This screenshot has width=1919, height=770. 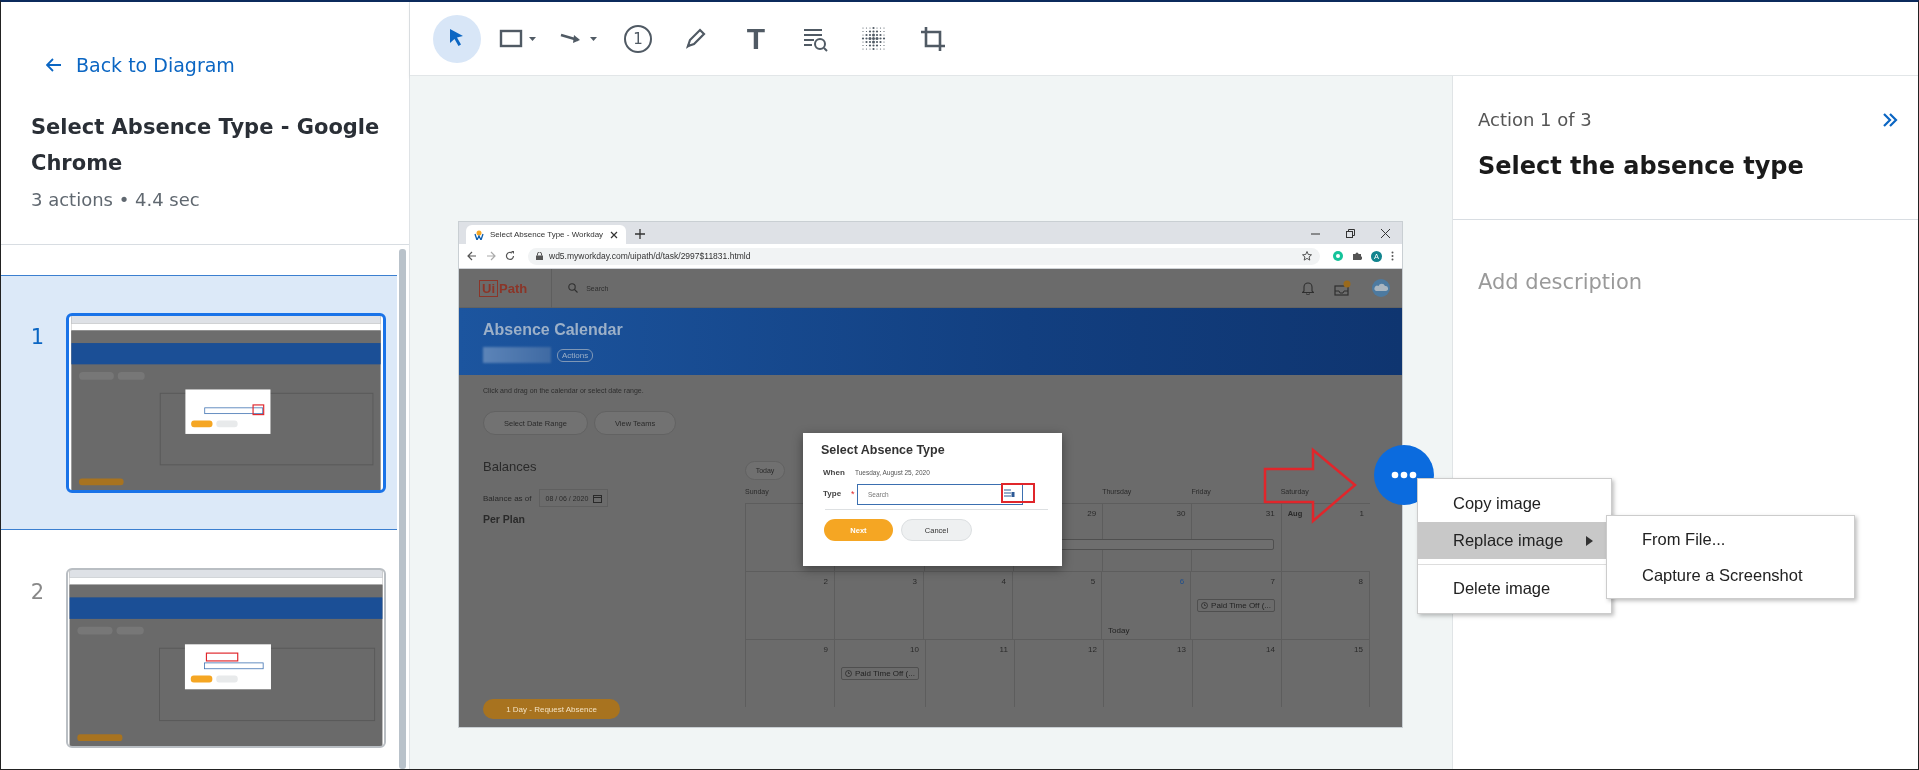 I want to click on day-number: 10, so click(x=914, y=650).